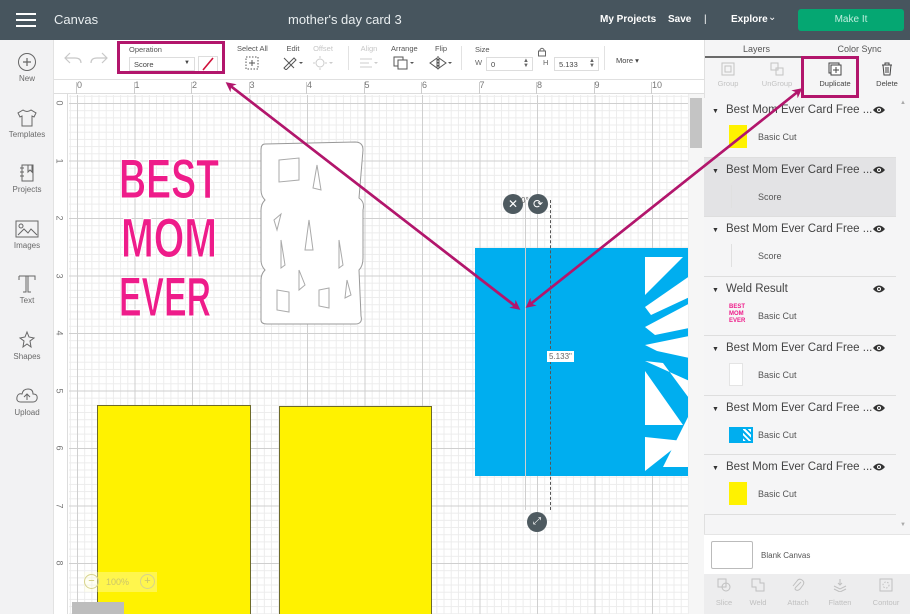  I want to click on horizontal-scroll-thumb, so click(98, 608).